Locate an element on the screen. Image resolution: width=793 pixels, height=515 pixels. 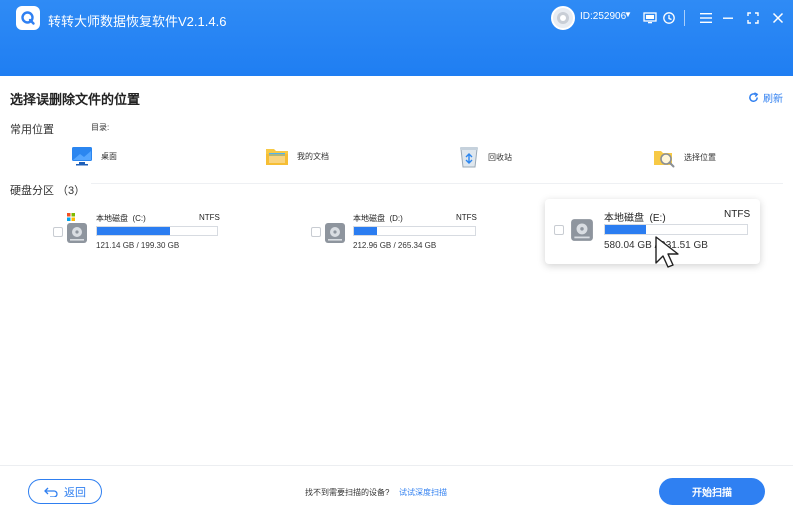
avatar is located at coordinates (563, 18).